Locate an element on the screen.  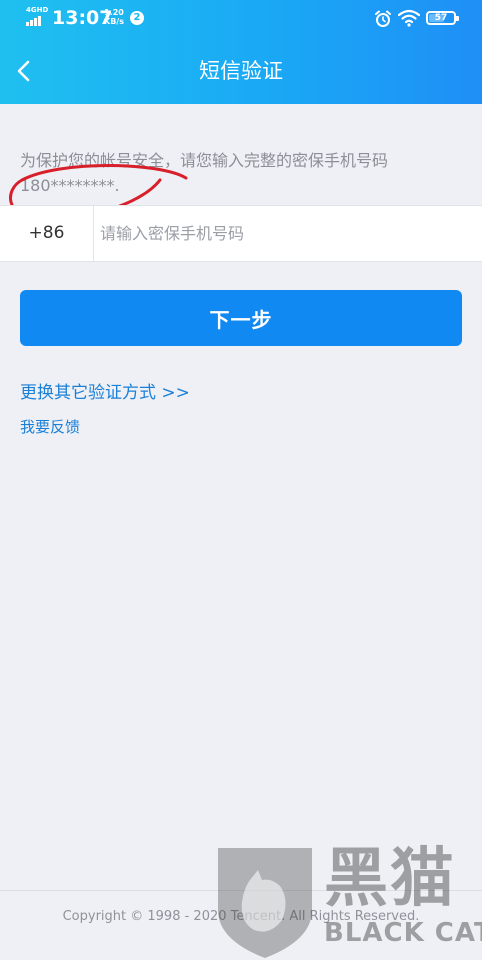
battery-level: 57 is located at coordinates (441, 18).